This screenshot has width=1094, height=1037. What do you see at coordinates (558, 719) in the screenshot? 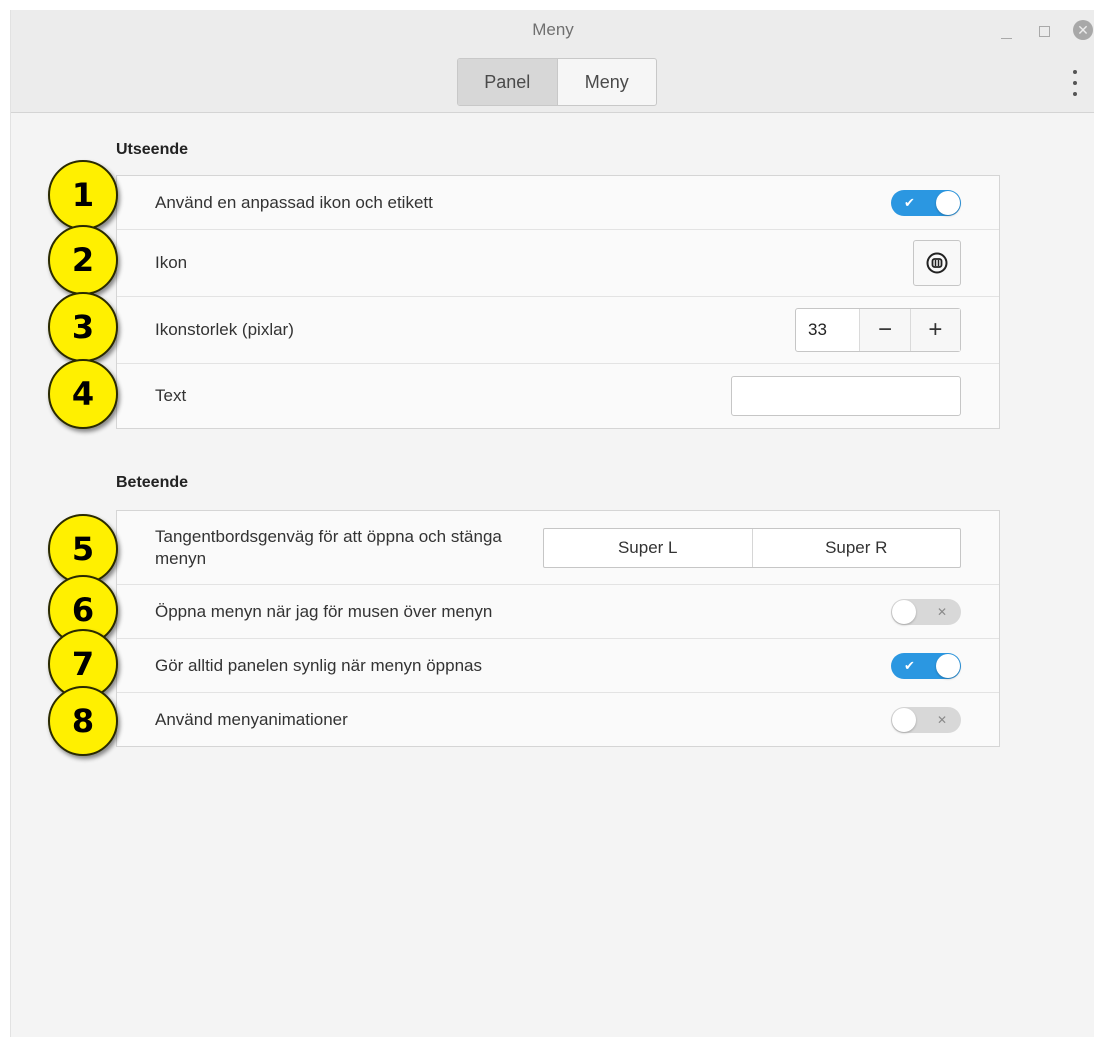
I see `row-animations: Använd menyanimationer ✕` at bounding box center [558, 719].